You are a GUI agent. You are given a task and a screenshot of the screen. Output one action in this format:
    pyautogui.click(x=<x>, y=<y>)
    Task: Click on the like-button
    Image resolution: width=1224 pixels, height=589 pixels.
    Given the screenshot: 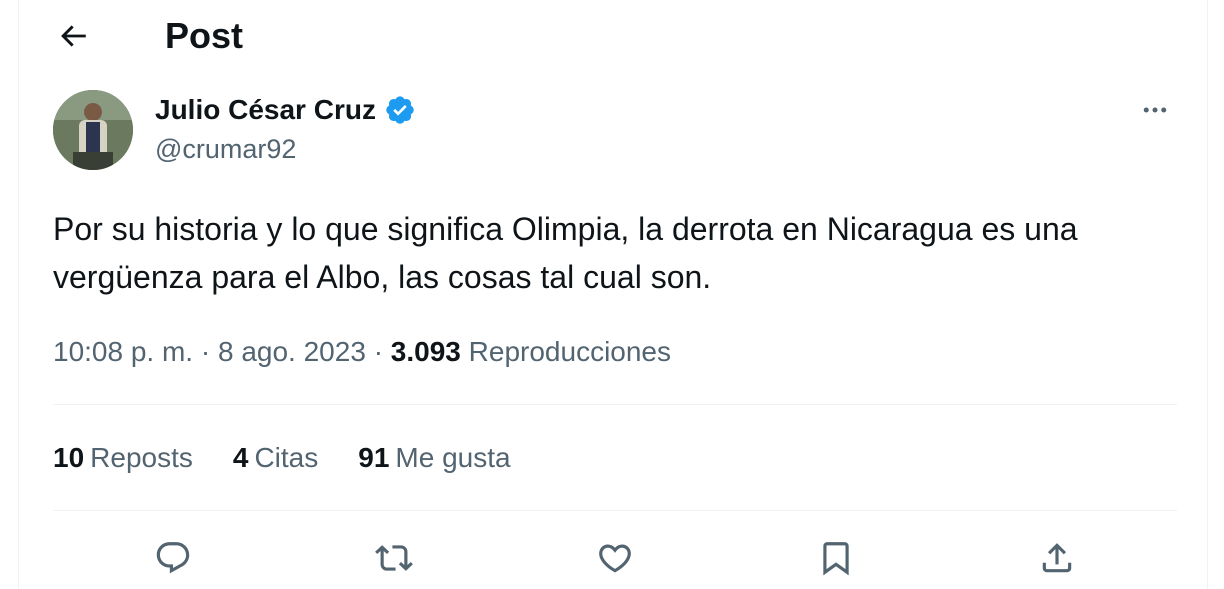 What is the action you would take?
    pyautogui.click(x=615, y=558)
    